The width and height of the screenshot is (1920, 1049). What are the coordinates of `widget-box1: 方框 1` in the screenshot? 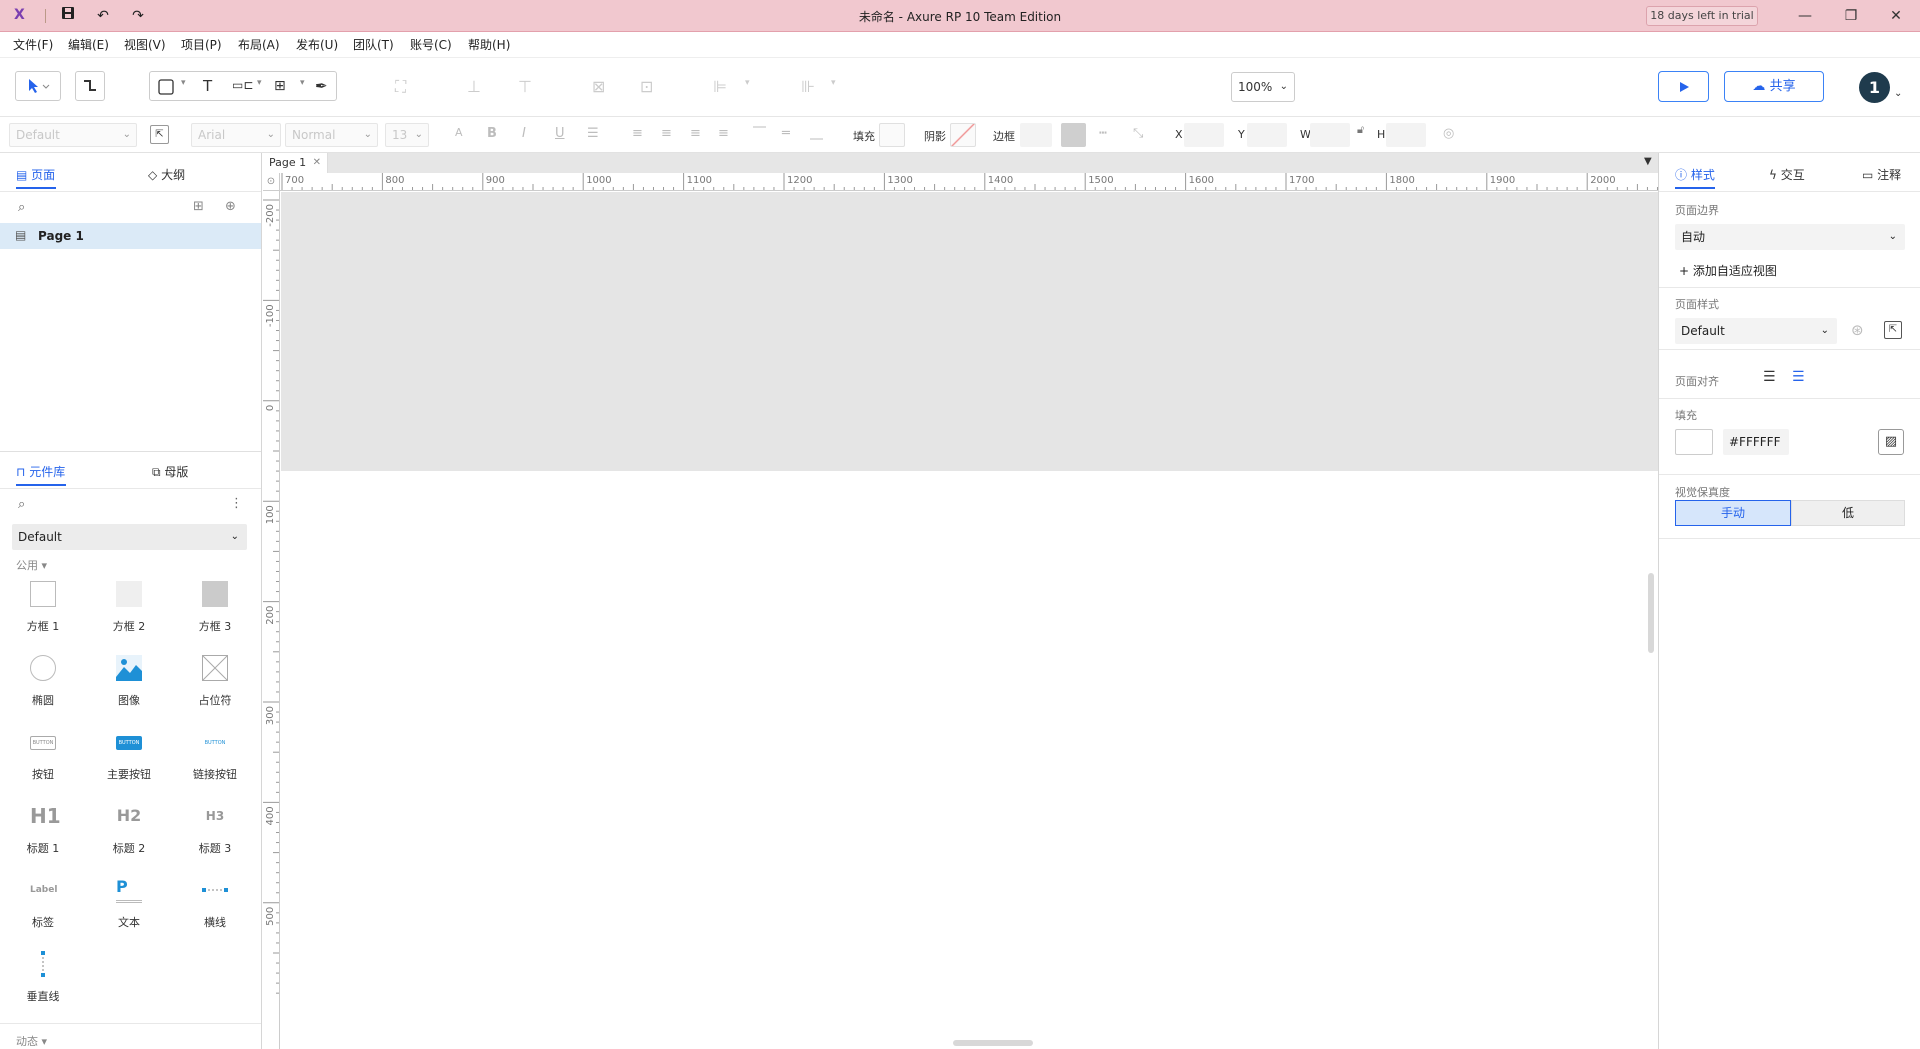 It's located at (43, 608).